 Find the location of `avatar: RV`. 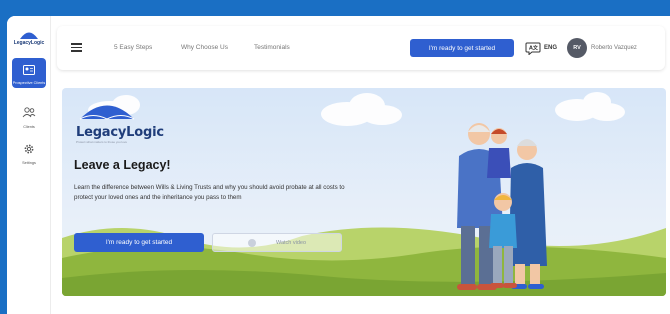

avatar: RV is located at coordinates (577, 48).